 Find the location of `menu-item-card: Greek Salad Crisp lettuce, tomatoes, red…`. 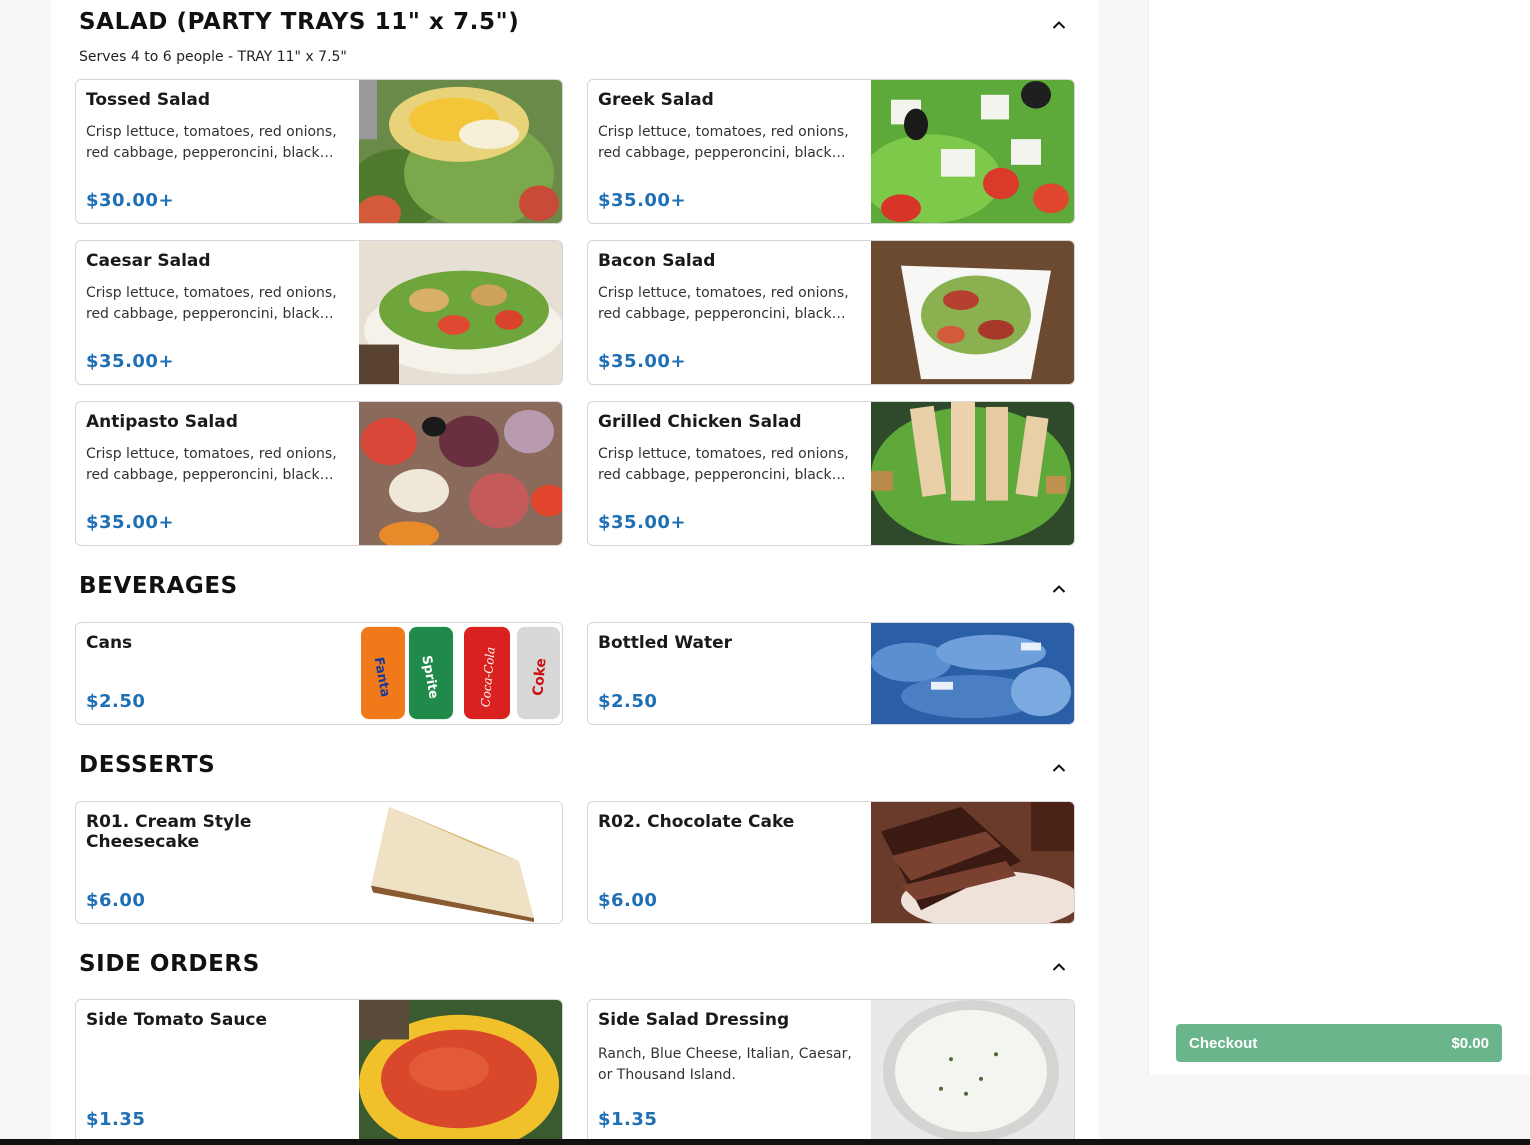

menu-item-card: Greek Salad Crisp lettuce, tomatoes, red… is located at coordinates (831, 151).